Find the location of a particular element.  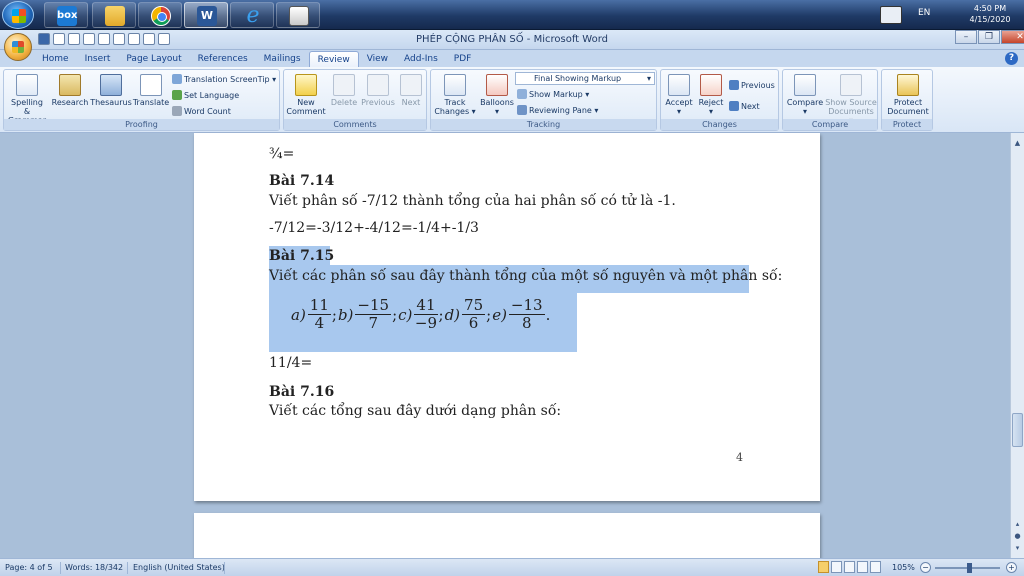

previous-comment-button: Previous is located at coordinates (378, 90).